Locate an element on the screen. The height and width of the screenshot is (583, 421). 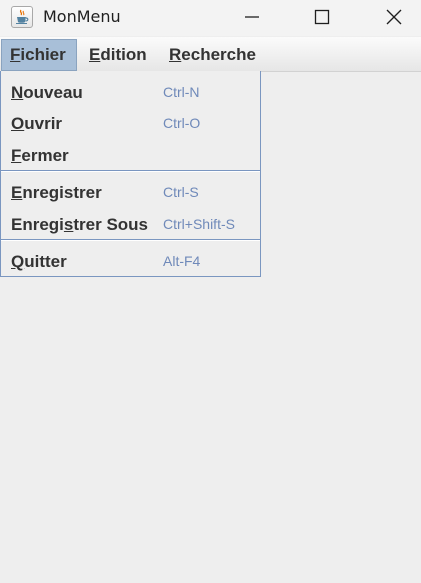
menu-label: dition is located at coordinates (123, 54).